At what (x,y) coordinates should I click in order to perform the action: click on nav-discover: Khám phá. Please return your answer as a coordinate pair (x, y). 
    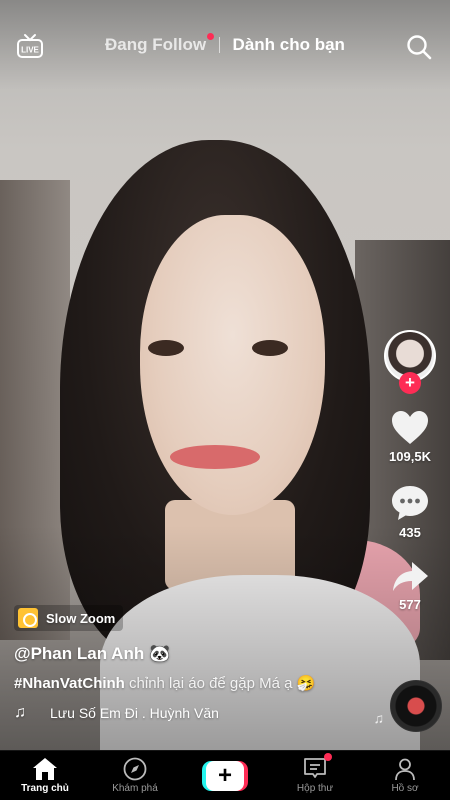
    Looking at the image, I should click on (135, 775).